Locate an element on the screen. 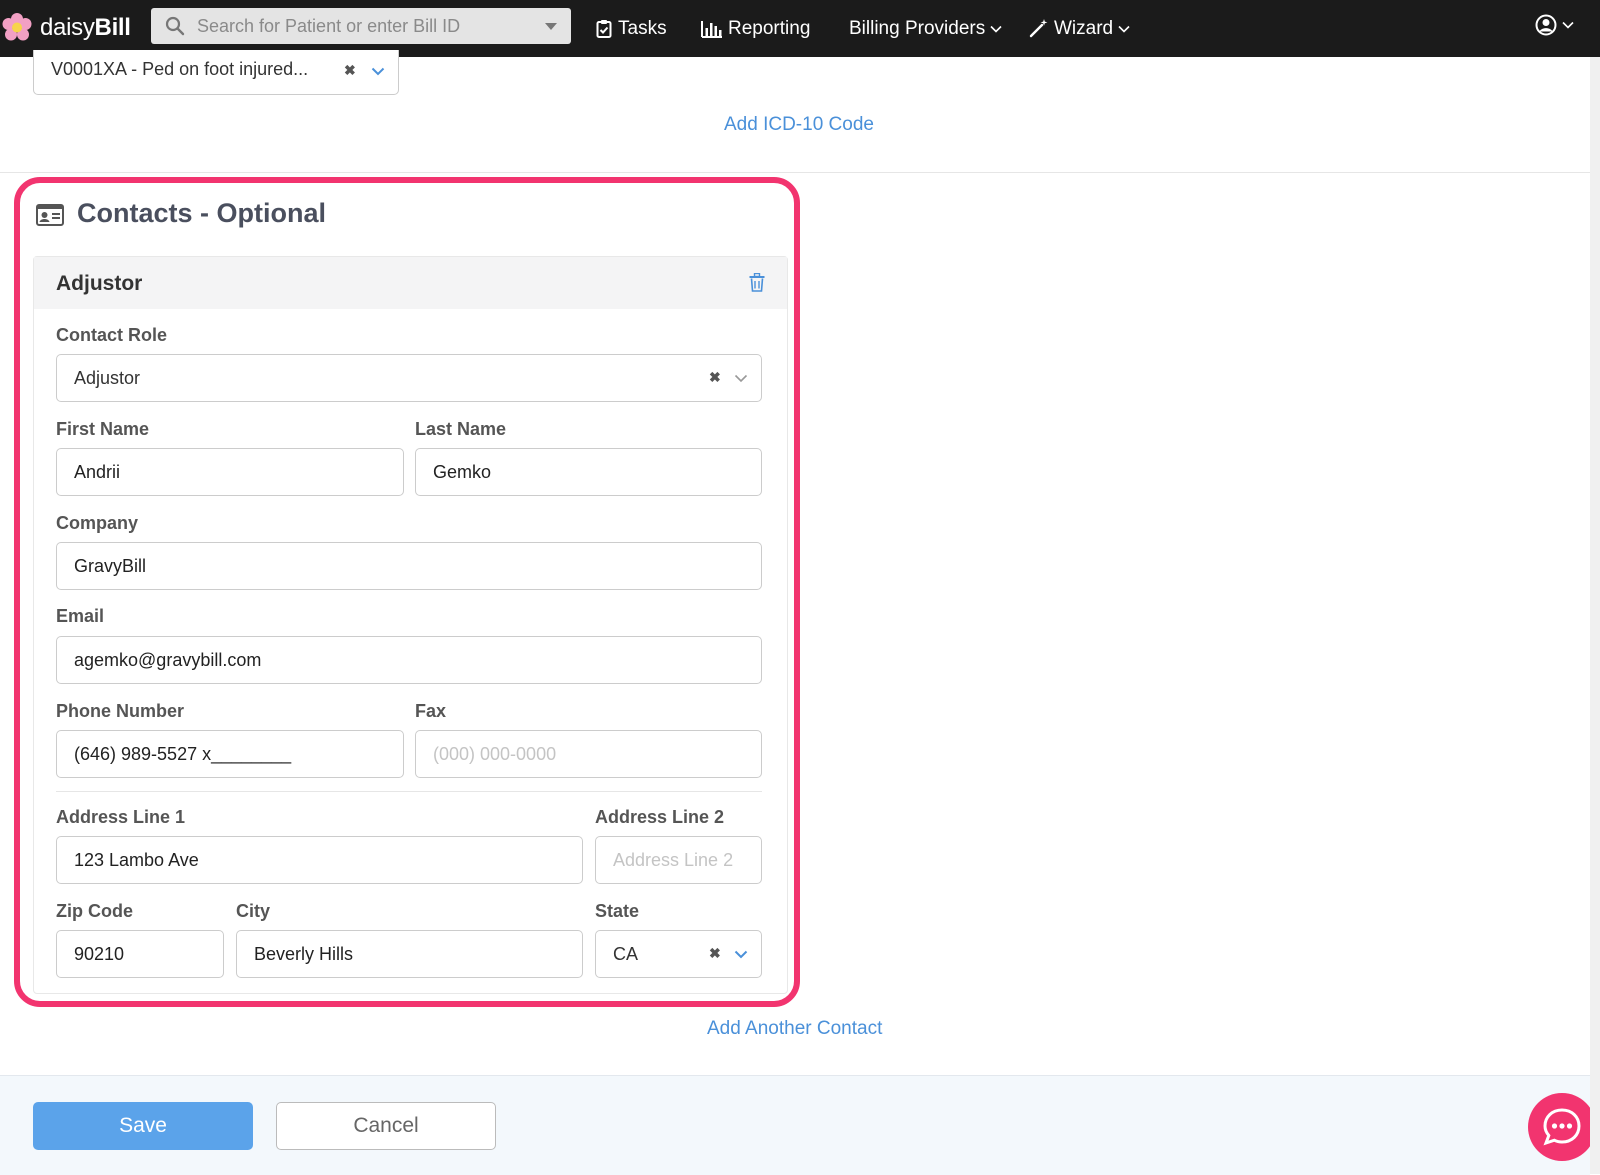 The image size is (1600, 1175). nav-billing-providers-label: Billing Providers is located at coordinates (917, 28).